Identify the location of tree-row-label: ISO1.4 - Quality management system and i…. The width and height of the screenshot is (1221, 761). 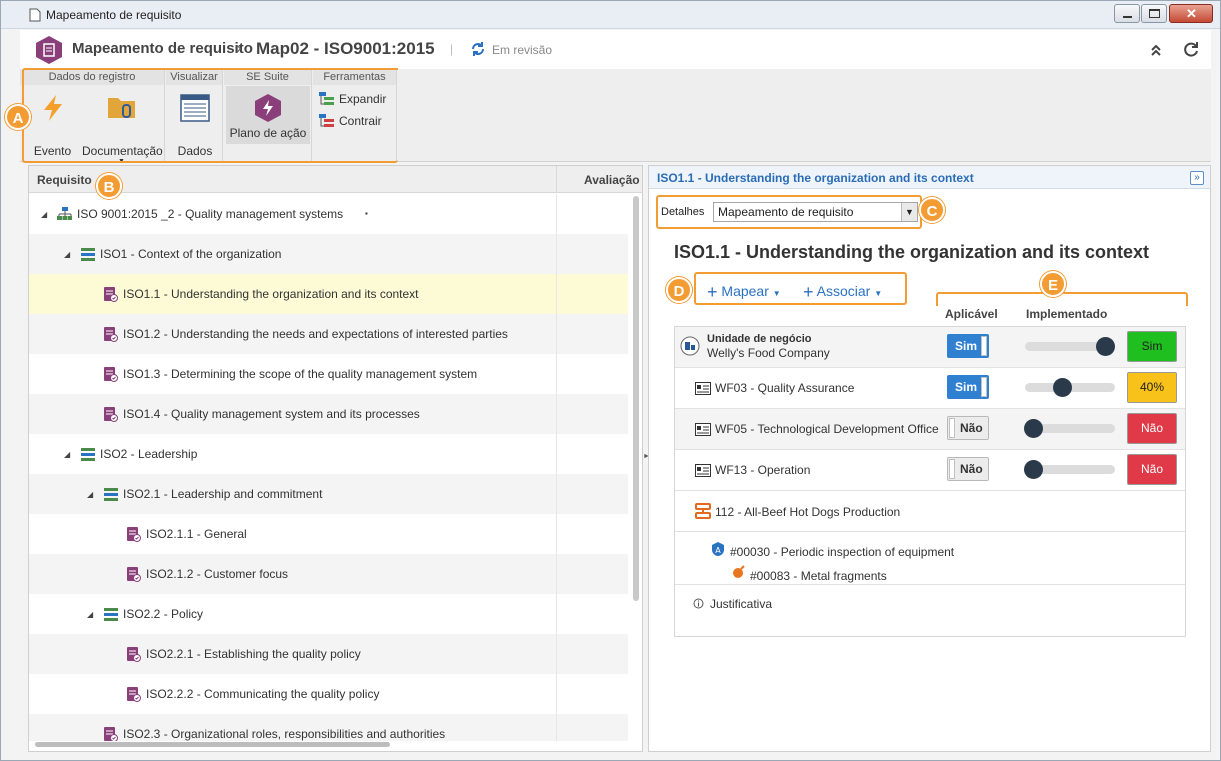
(271, 414).